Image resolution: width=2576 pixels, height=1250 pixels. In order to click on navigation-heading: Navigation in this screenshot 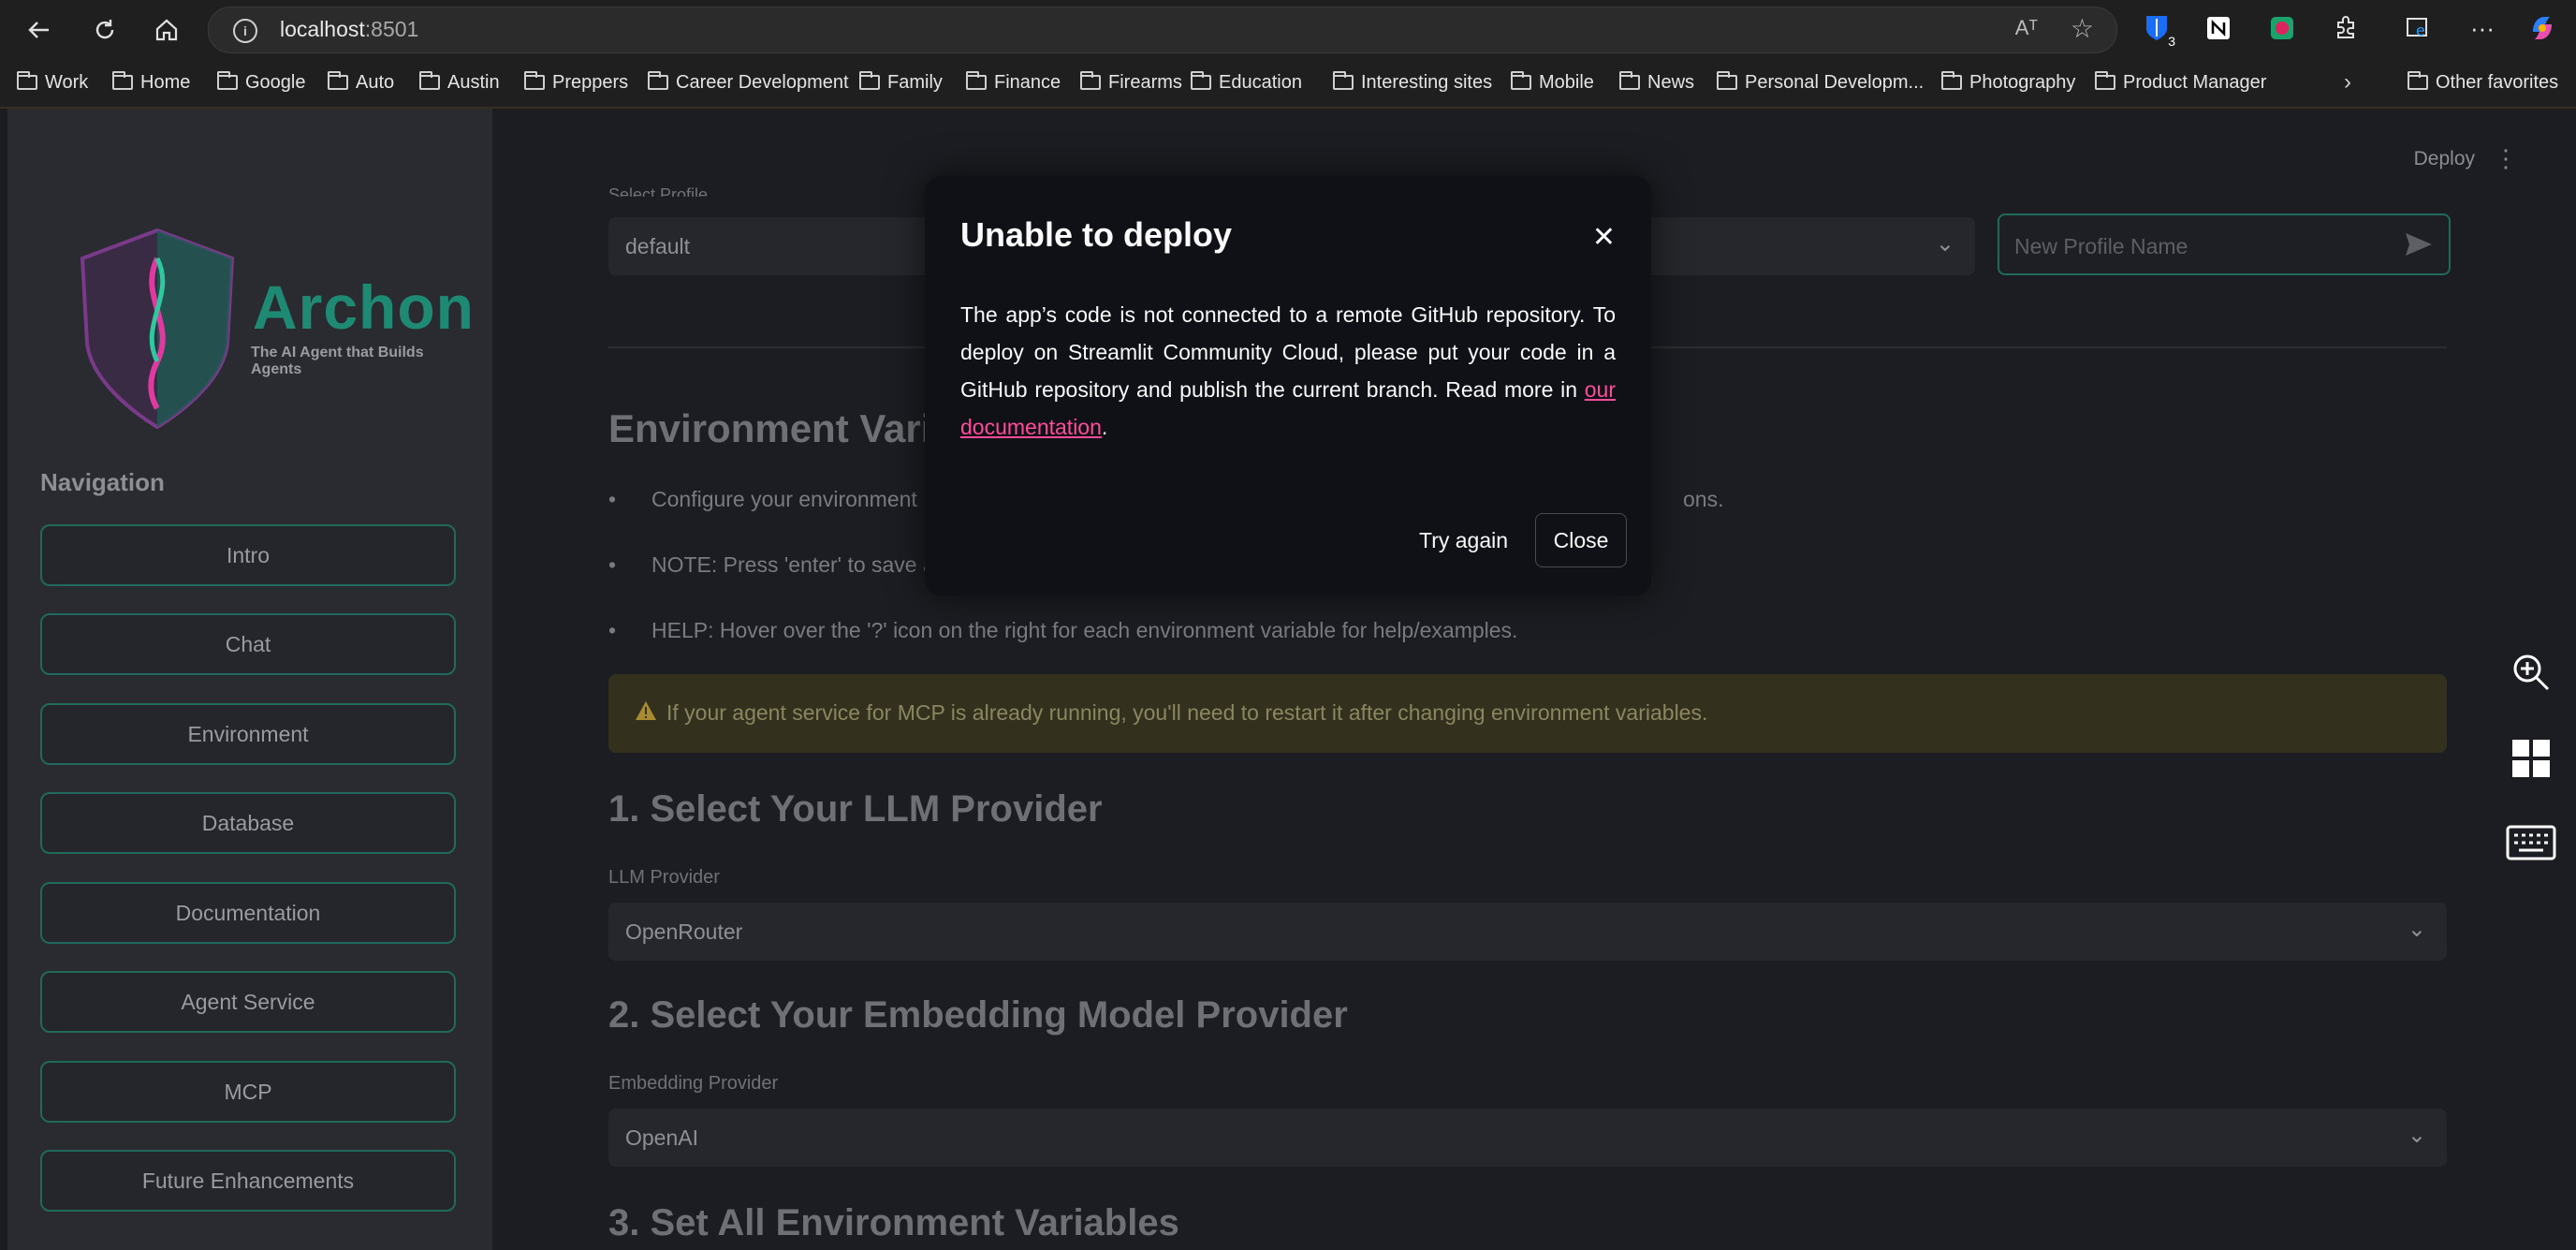, I will do `click(103, 482)`.